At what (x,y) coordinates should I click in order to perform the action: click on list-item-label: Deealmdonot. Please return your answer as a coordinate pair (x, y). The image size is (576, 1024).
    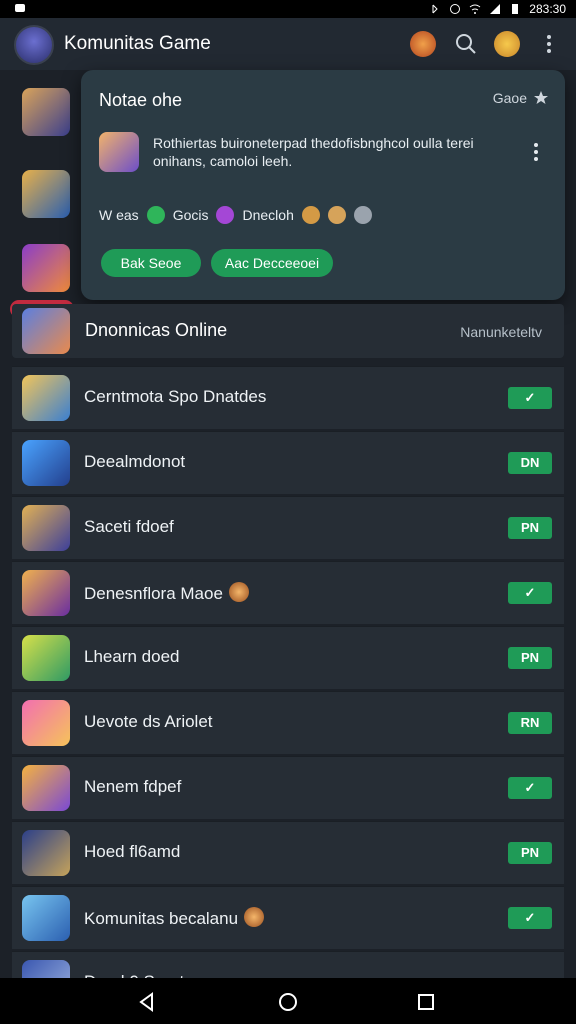
    Looking at the image, I should click on (134, 462).